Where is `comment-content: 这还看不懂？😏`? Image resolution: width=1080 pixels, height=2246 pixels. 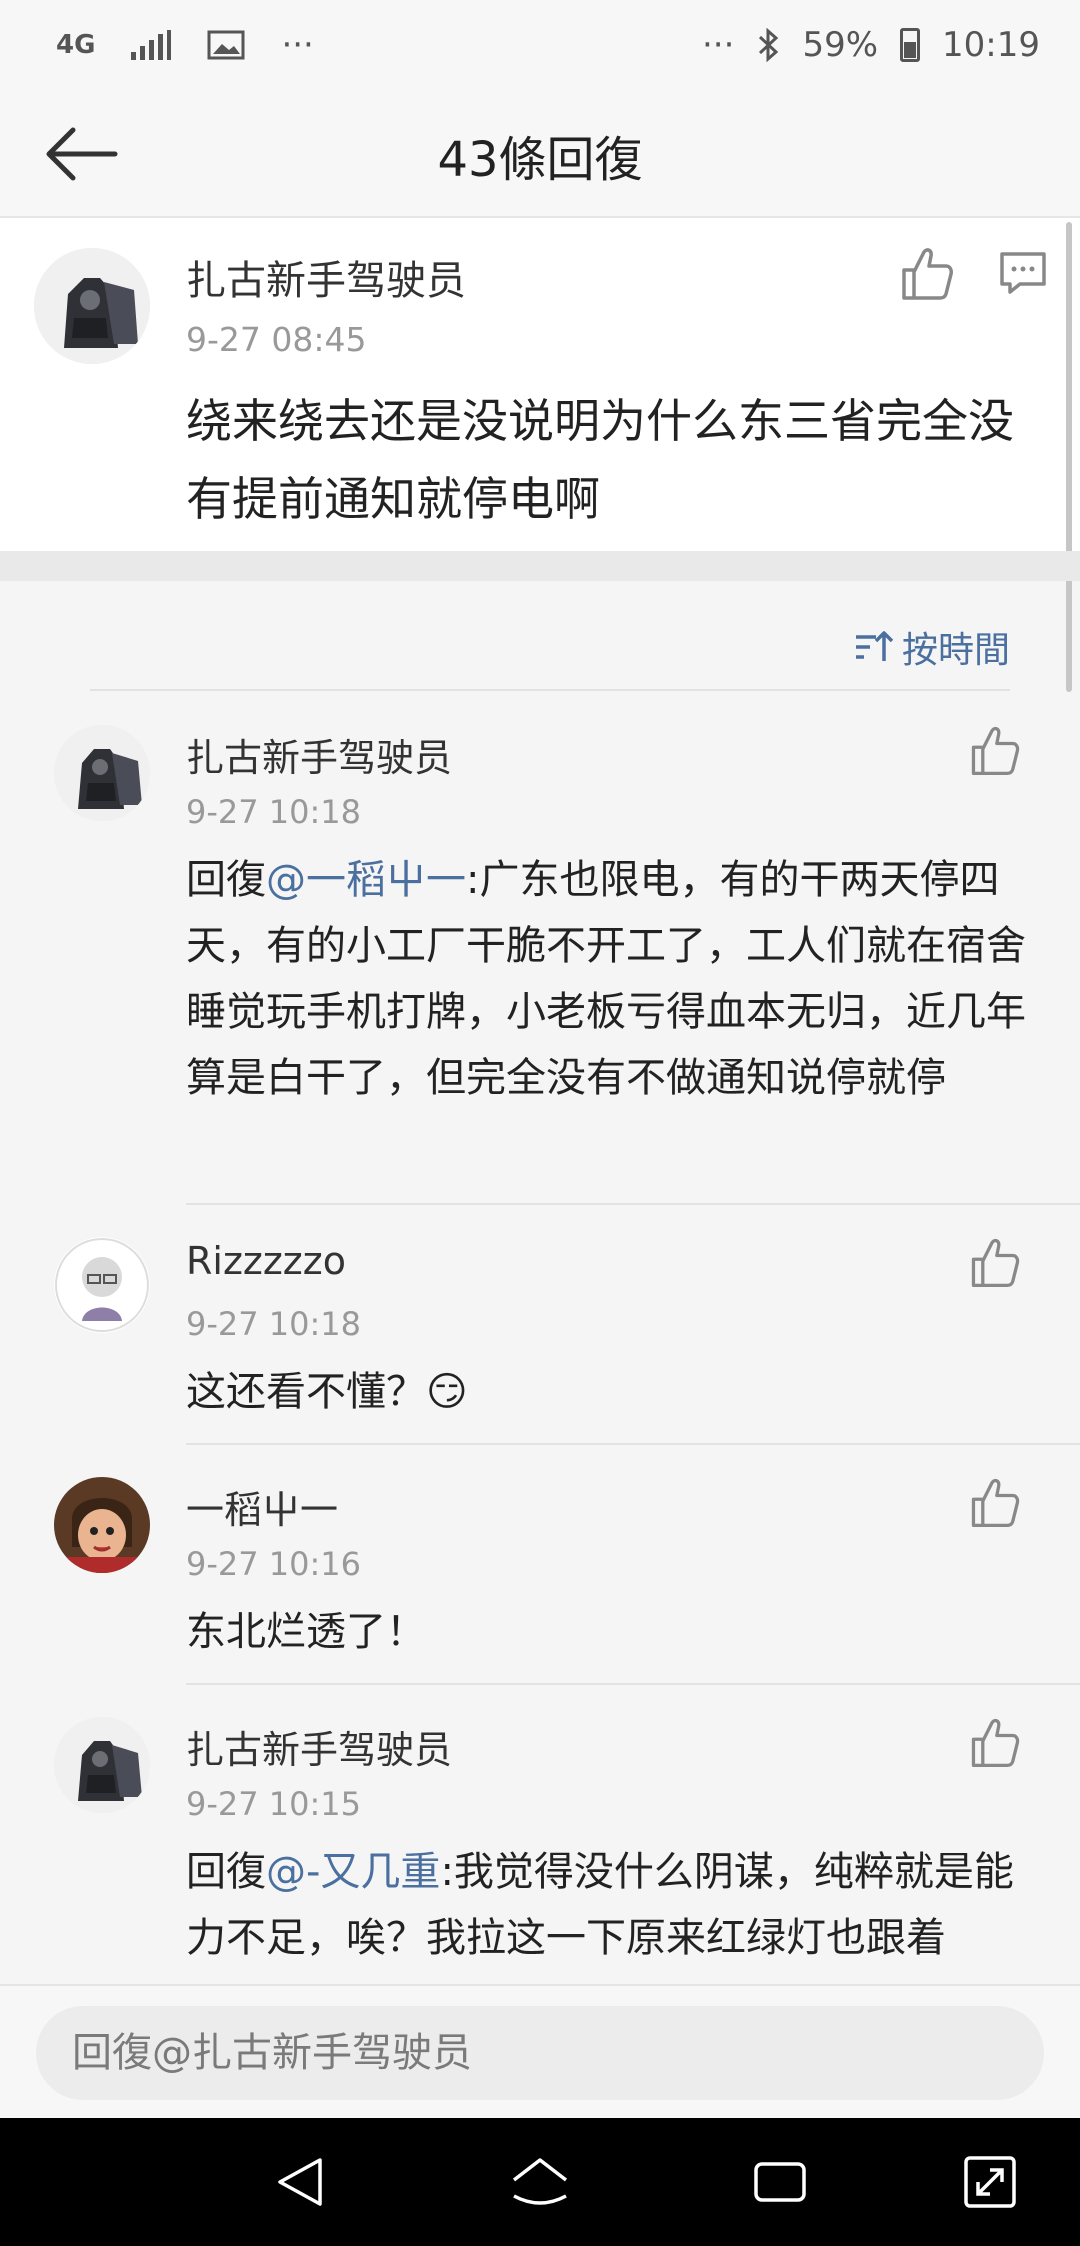 comment-content: 这还看不懂？😏 is located at coordinates (611, 1392).